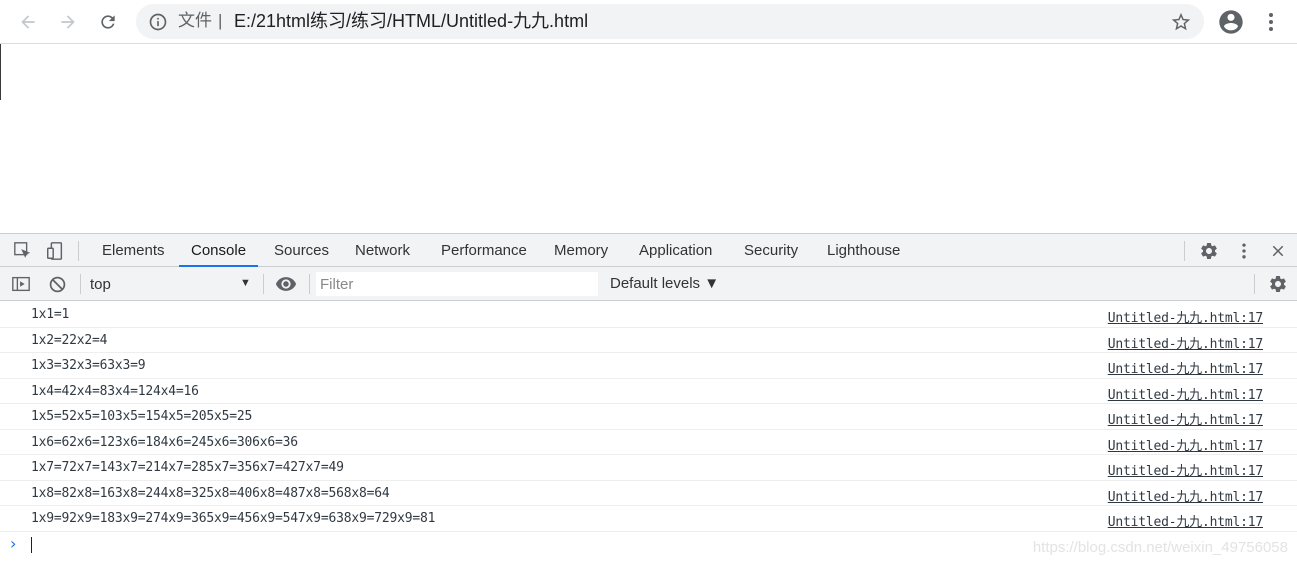 The image size is (1297, 565). Describe the element at coordinates (382, 250) in the screenshot. I see `tab-network: Network` at that location.